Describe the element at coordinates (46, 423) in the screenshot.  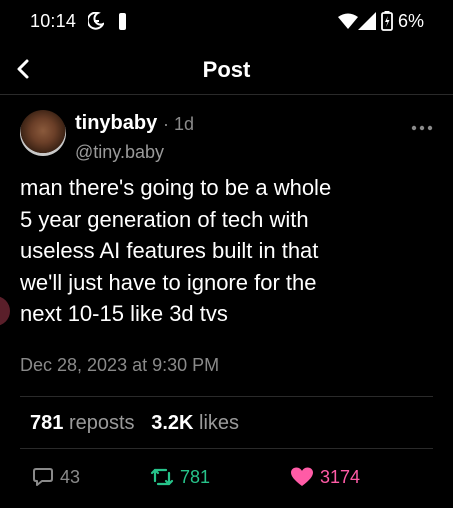
I see `reposts-count: 781` at that location.